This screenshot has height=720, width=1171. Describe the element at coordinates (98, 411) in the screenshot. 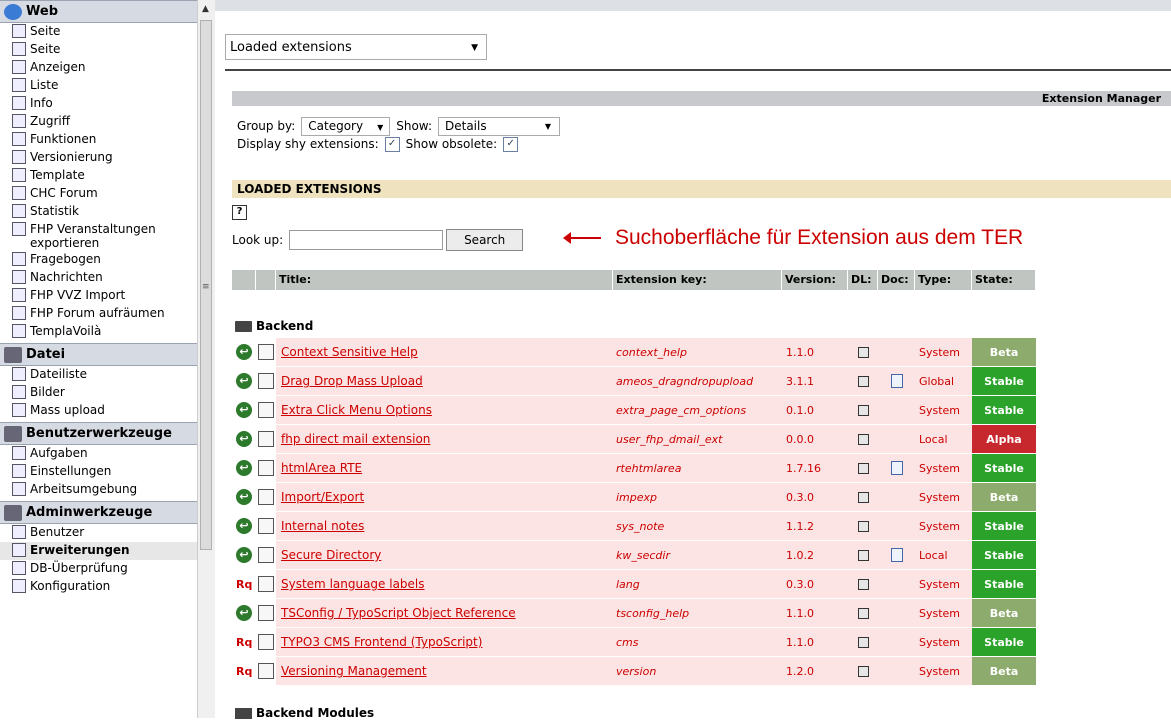

I see `sidebar-item: Mass upload` at that location.